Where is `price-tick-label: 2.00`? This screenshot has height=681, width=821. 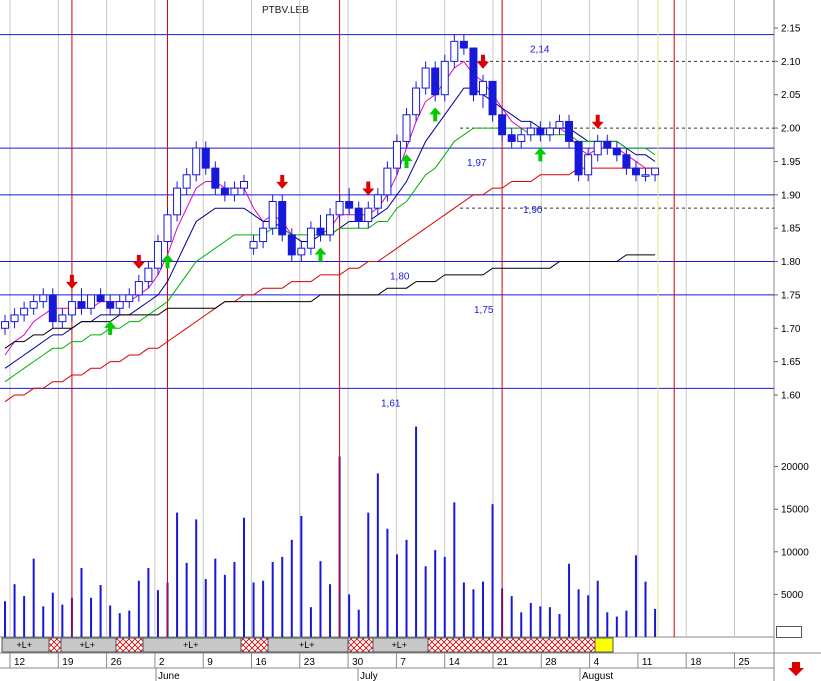 price-tick-label: 2.00 is located at coordinates (791, 129).